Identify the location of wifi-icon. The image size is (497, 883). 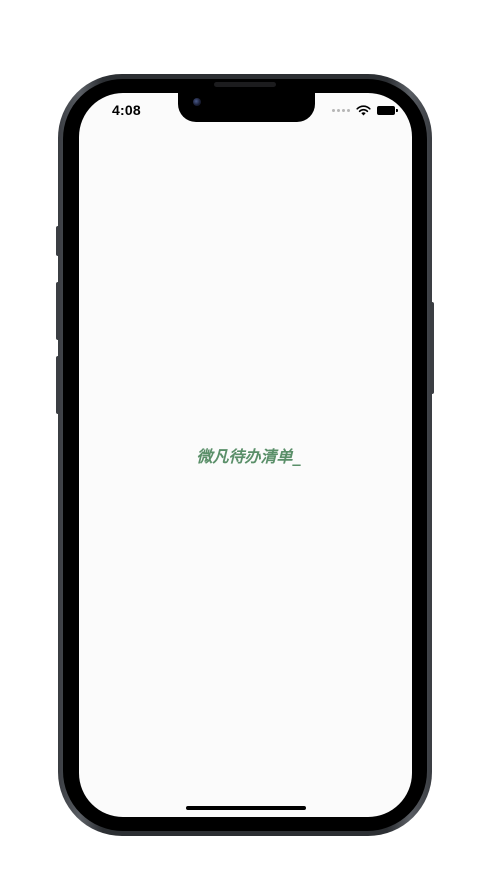
(363, 109).